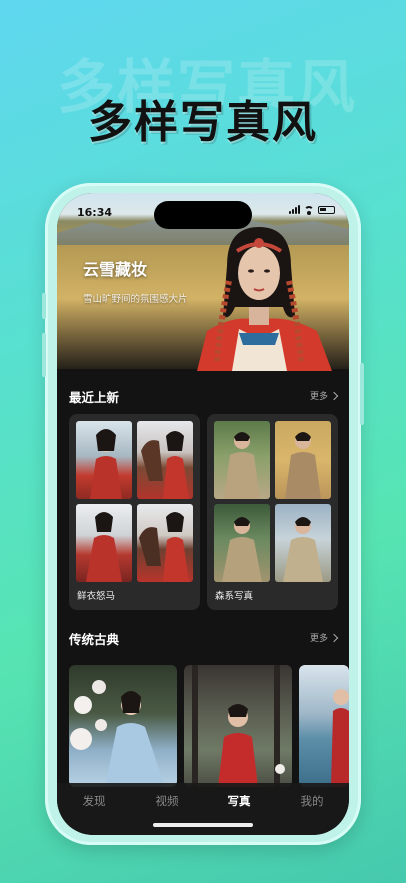  Describe the element at coordinates (94, 639) in the screenshot. I see `section-title: 传统古典` at that location.